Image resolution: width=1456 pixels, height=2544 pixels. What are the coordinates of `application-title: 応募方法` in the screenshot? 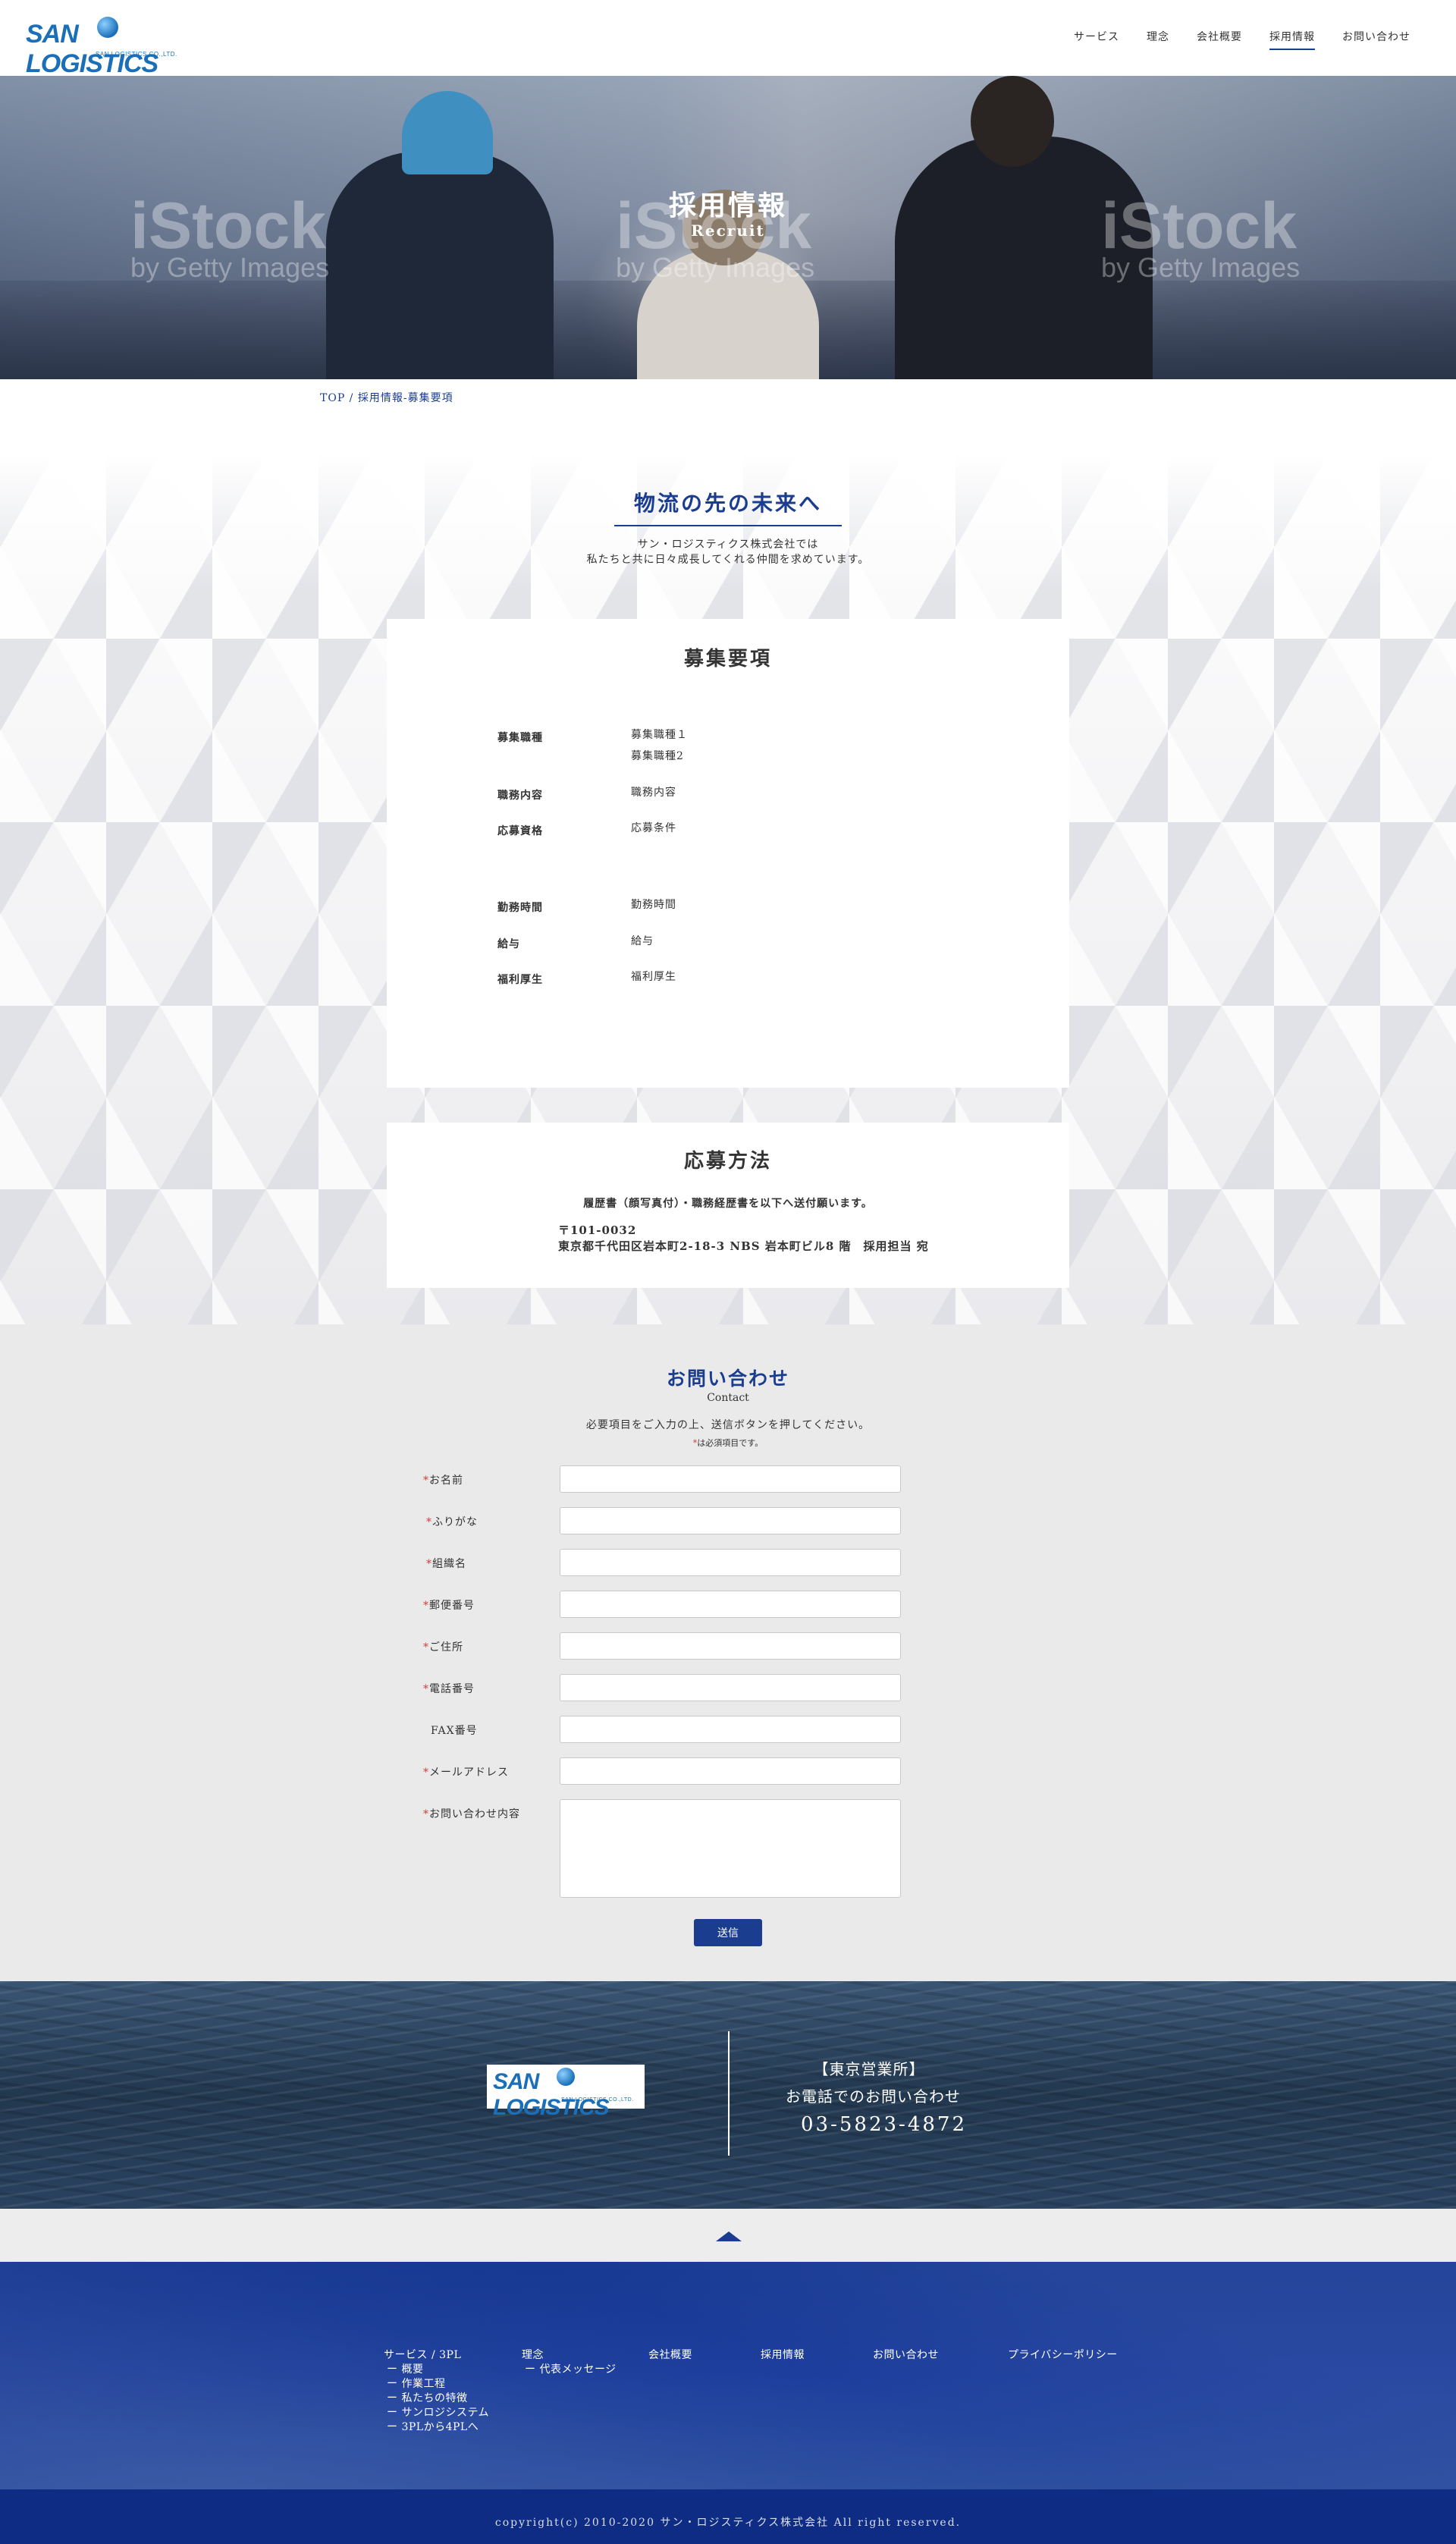 It's located at (727, 1161).